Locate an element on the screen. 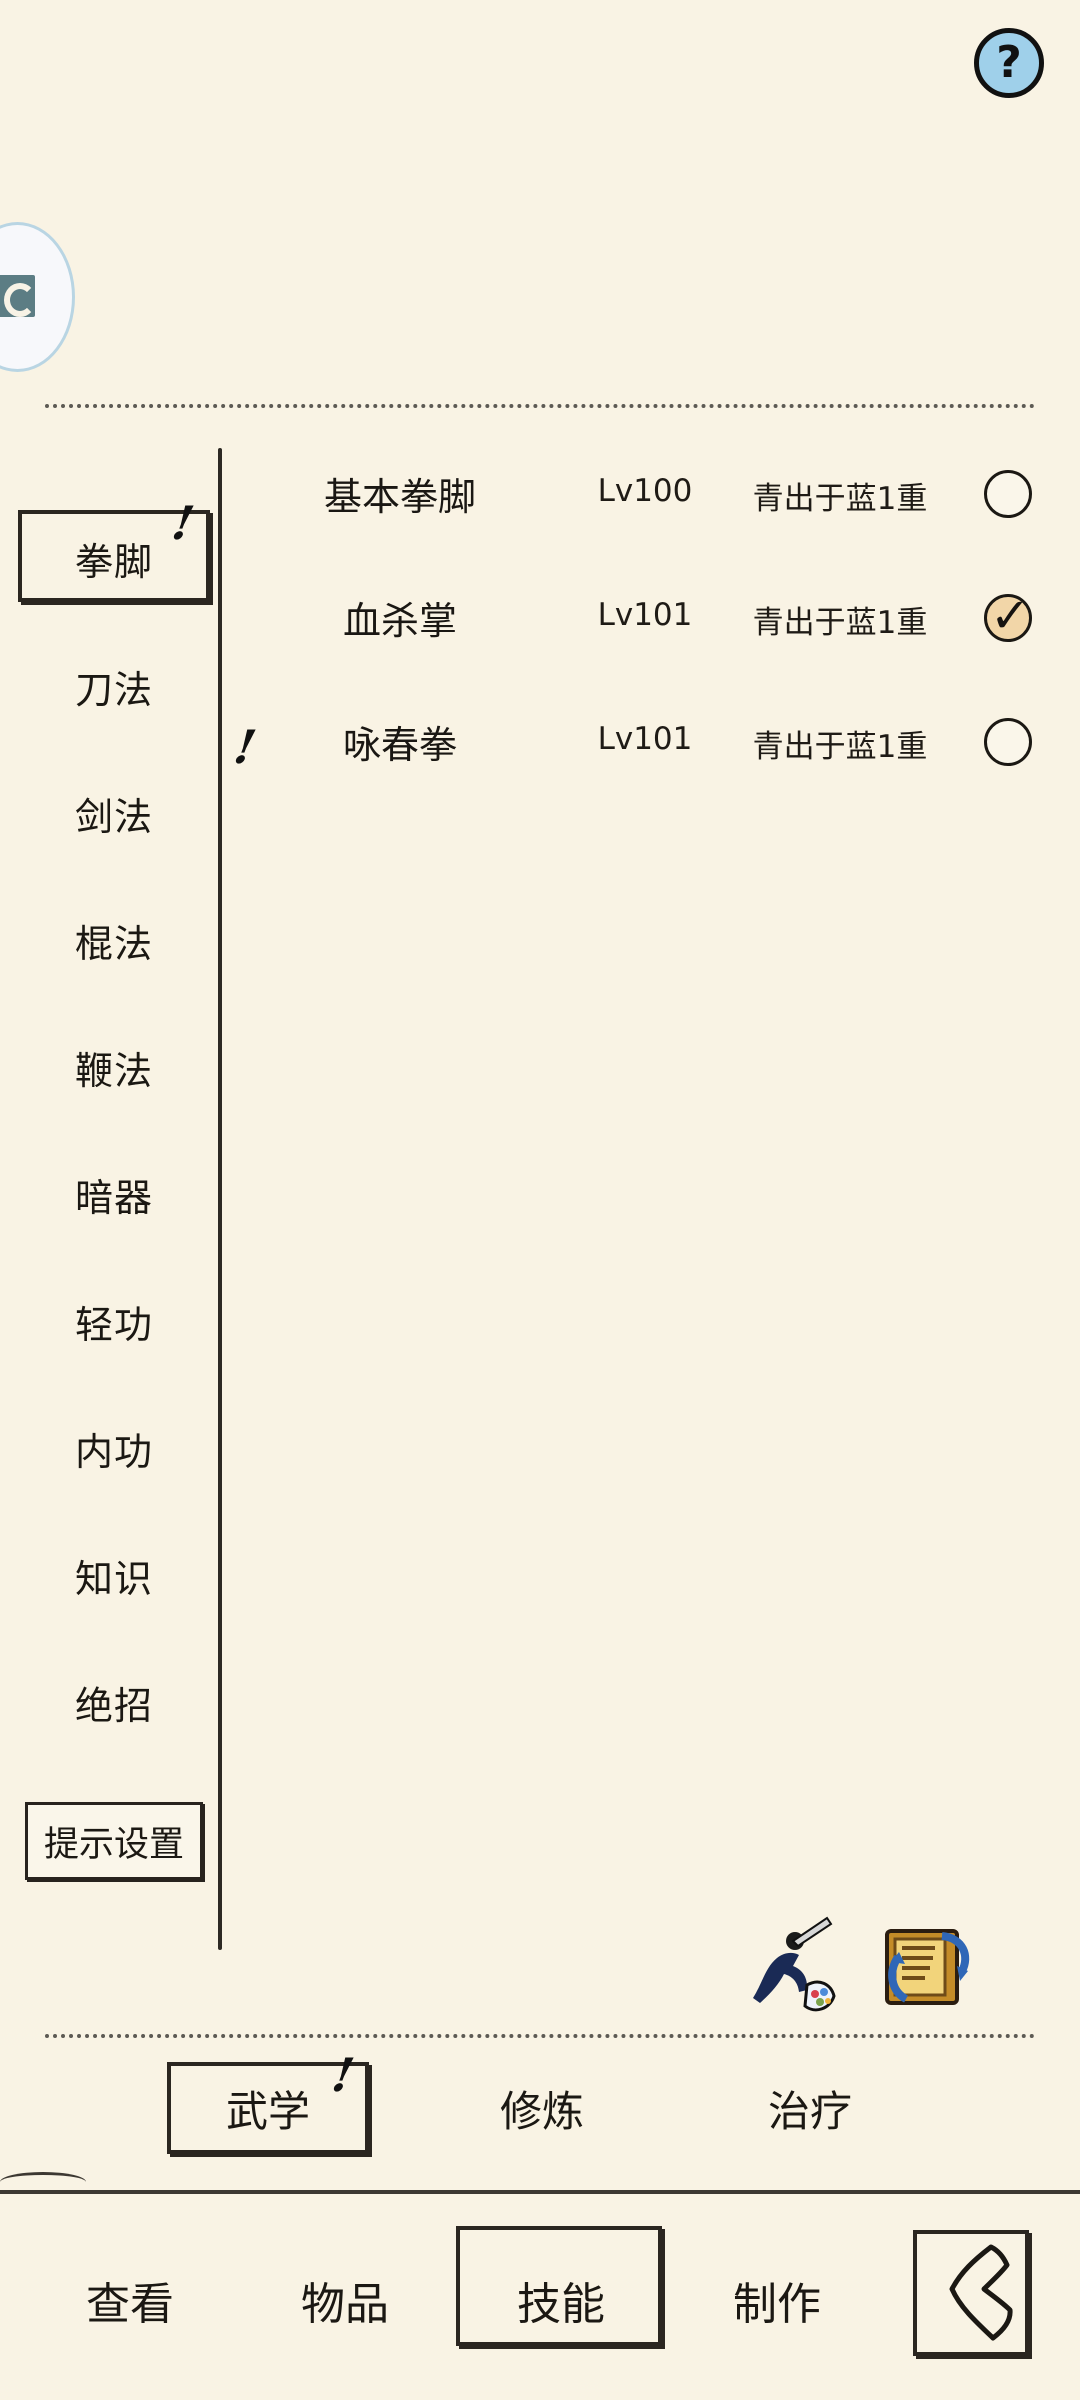 This screenshot has height=2400, width=1080. nav-label: 物品 is located at coordinates (345, 2304).